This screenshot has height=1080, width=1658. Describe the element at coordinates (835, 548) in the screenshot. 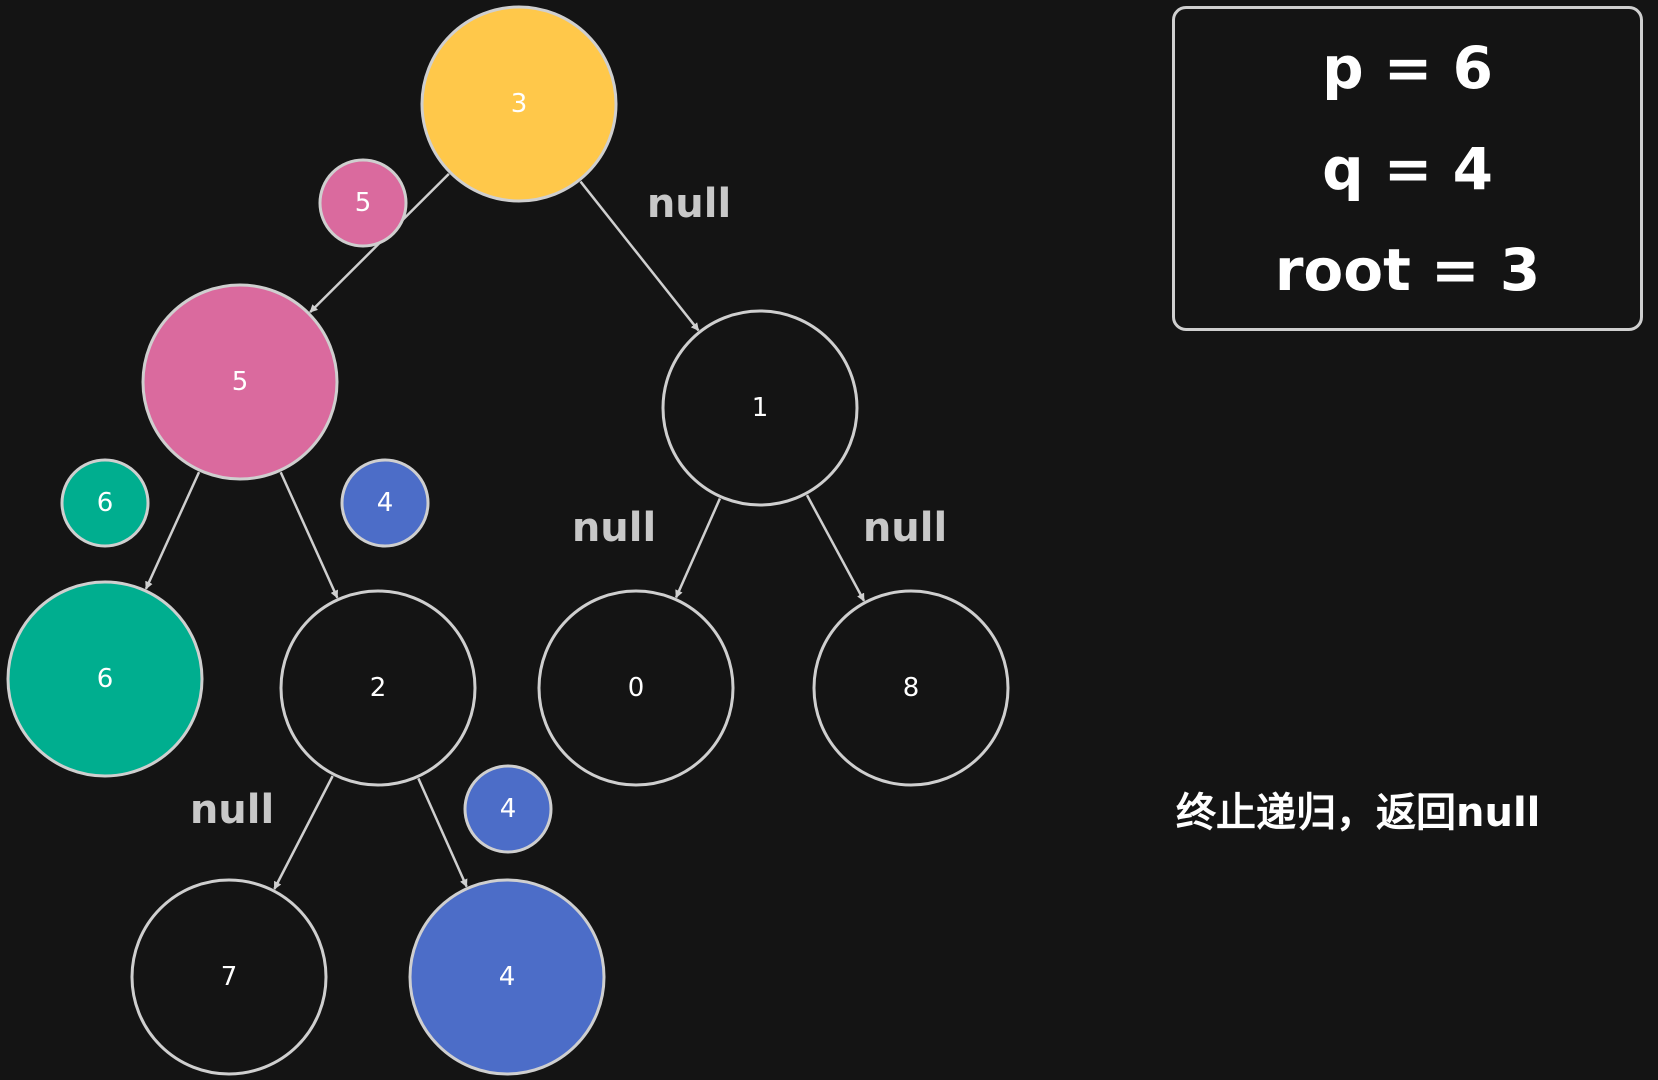

I see `edge-n1-n8` at that location.